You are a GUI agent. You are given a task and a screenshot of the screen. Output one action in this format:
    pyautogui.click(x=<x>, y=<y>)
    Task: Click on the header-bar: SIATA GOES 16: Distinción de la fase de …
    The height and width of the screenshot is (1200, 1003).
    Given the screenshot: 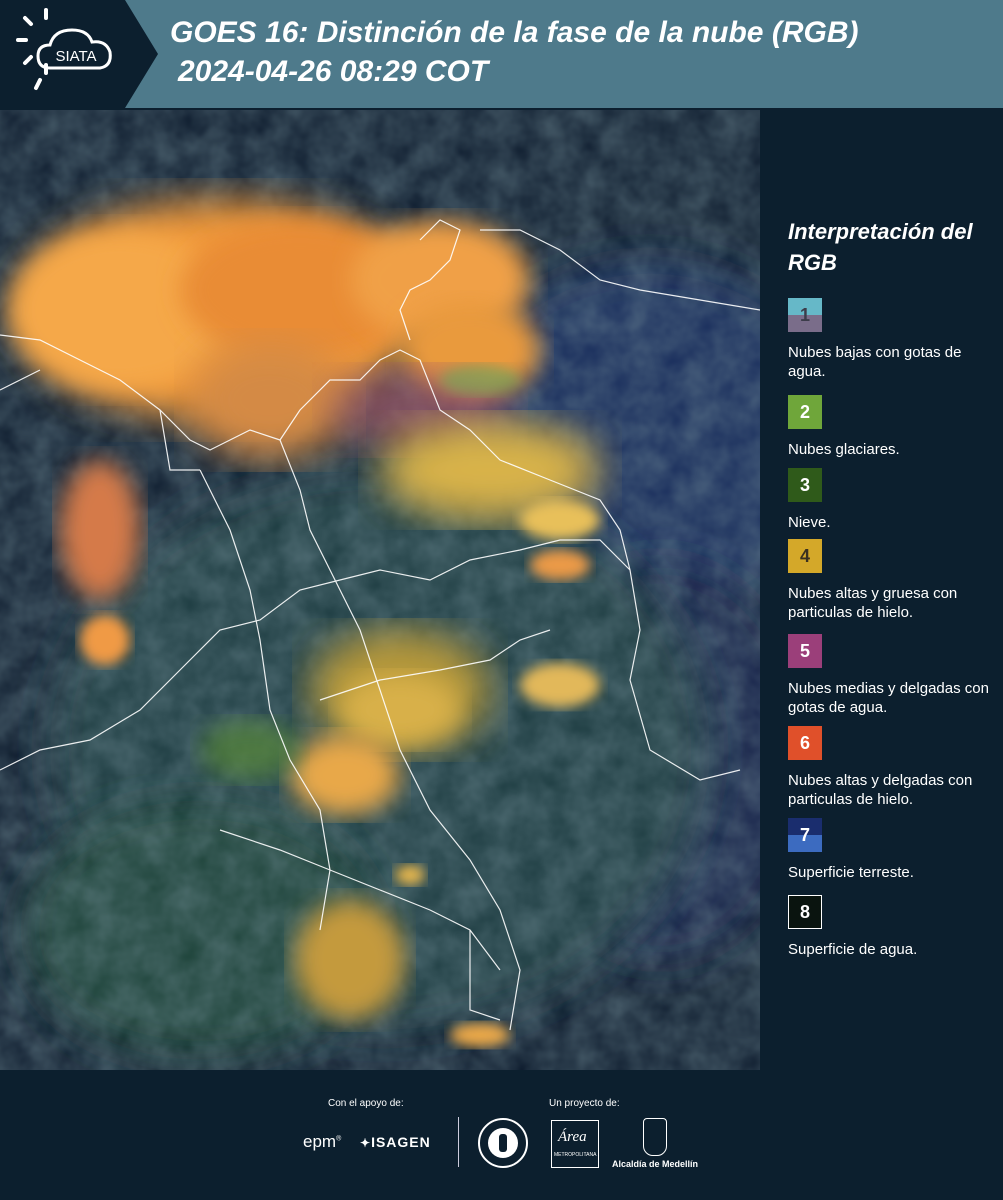 What is the action you would take?
    pyautogui.click(x=501, y=54)
    